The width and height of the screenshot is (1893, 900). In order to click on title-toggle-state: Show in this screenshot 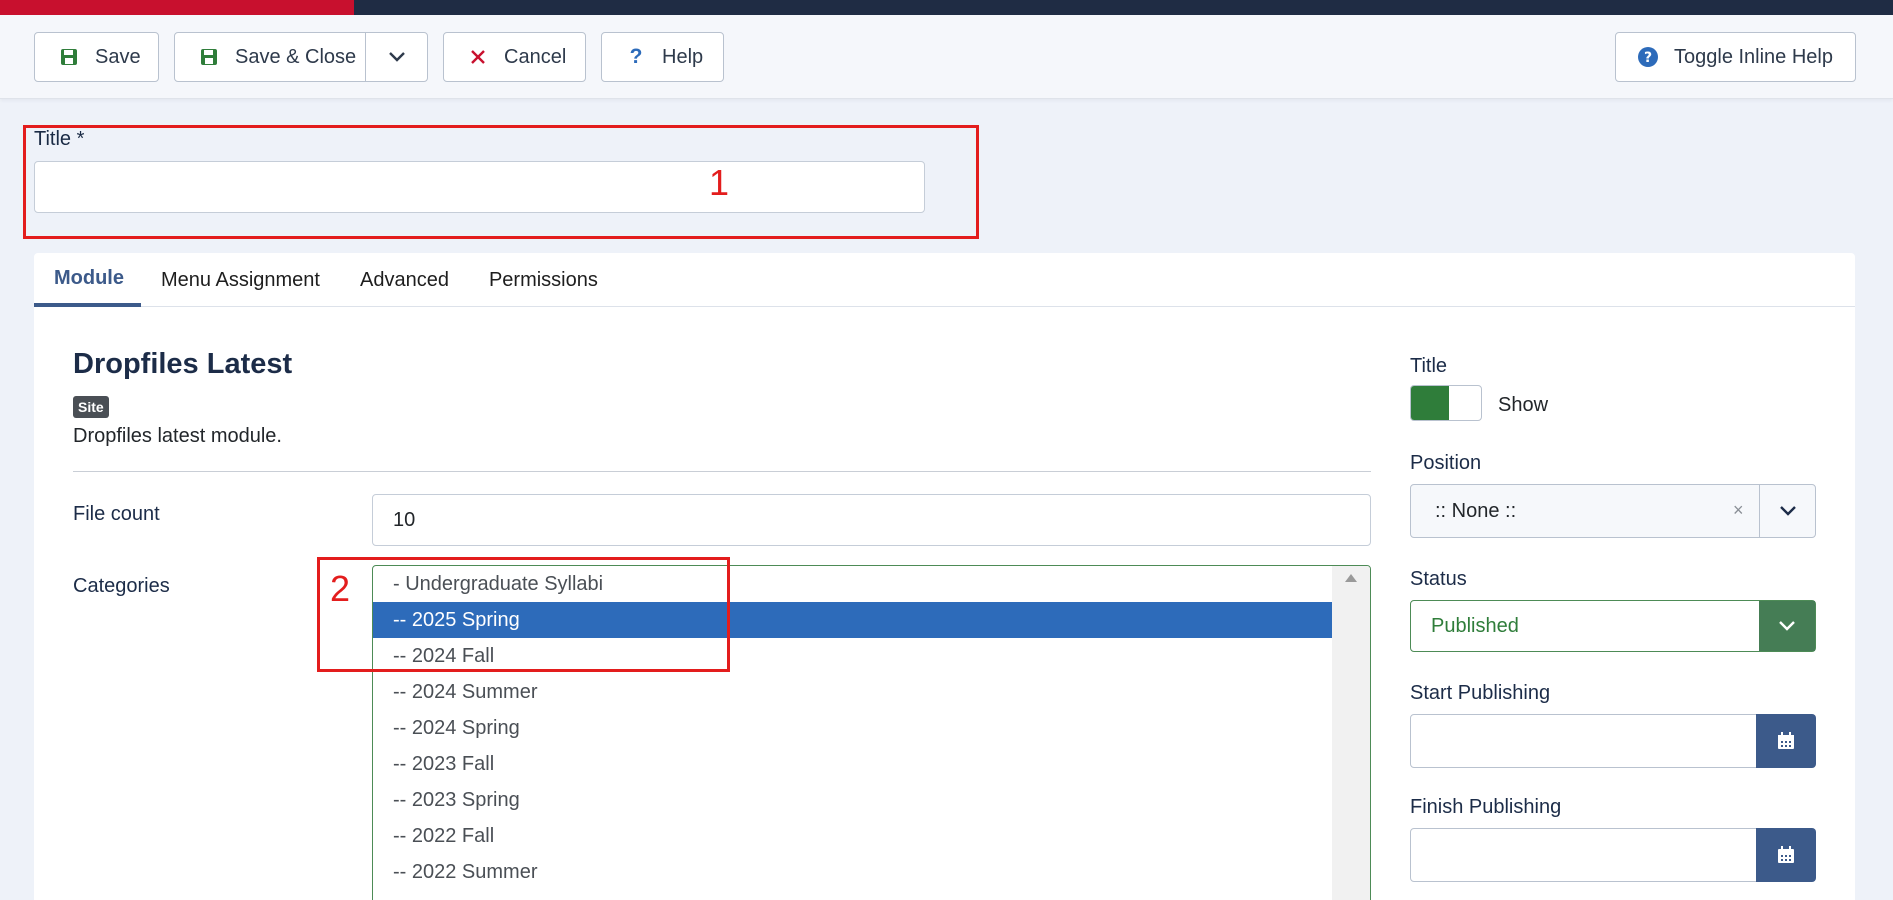, I will do `click(1523, 405)`.